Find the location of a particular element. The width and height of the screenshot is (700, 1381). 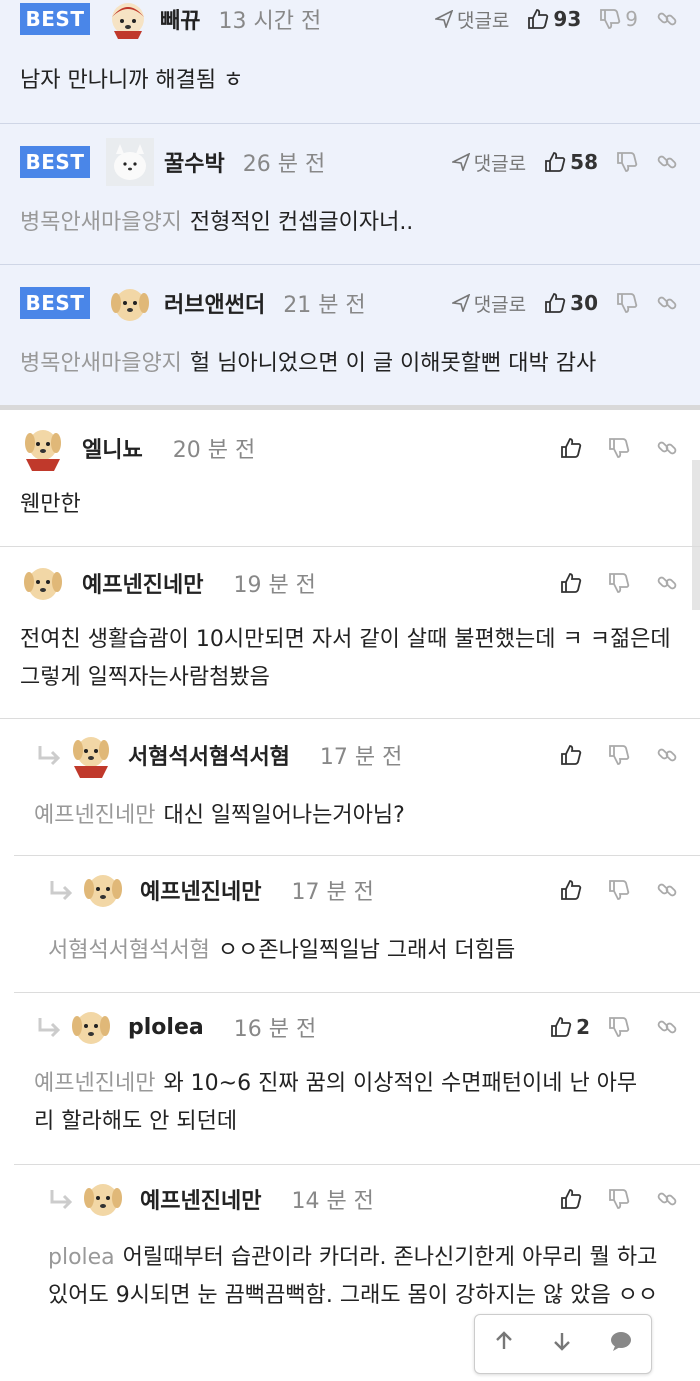

nickname: 엘니뇨 is located at coordinates (112, 448).